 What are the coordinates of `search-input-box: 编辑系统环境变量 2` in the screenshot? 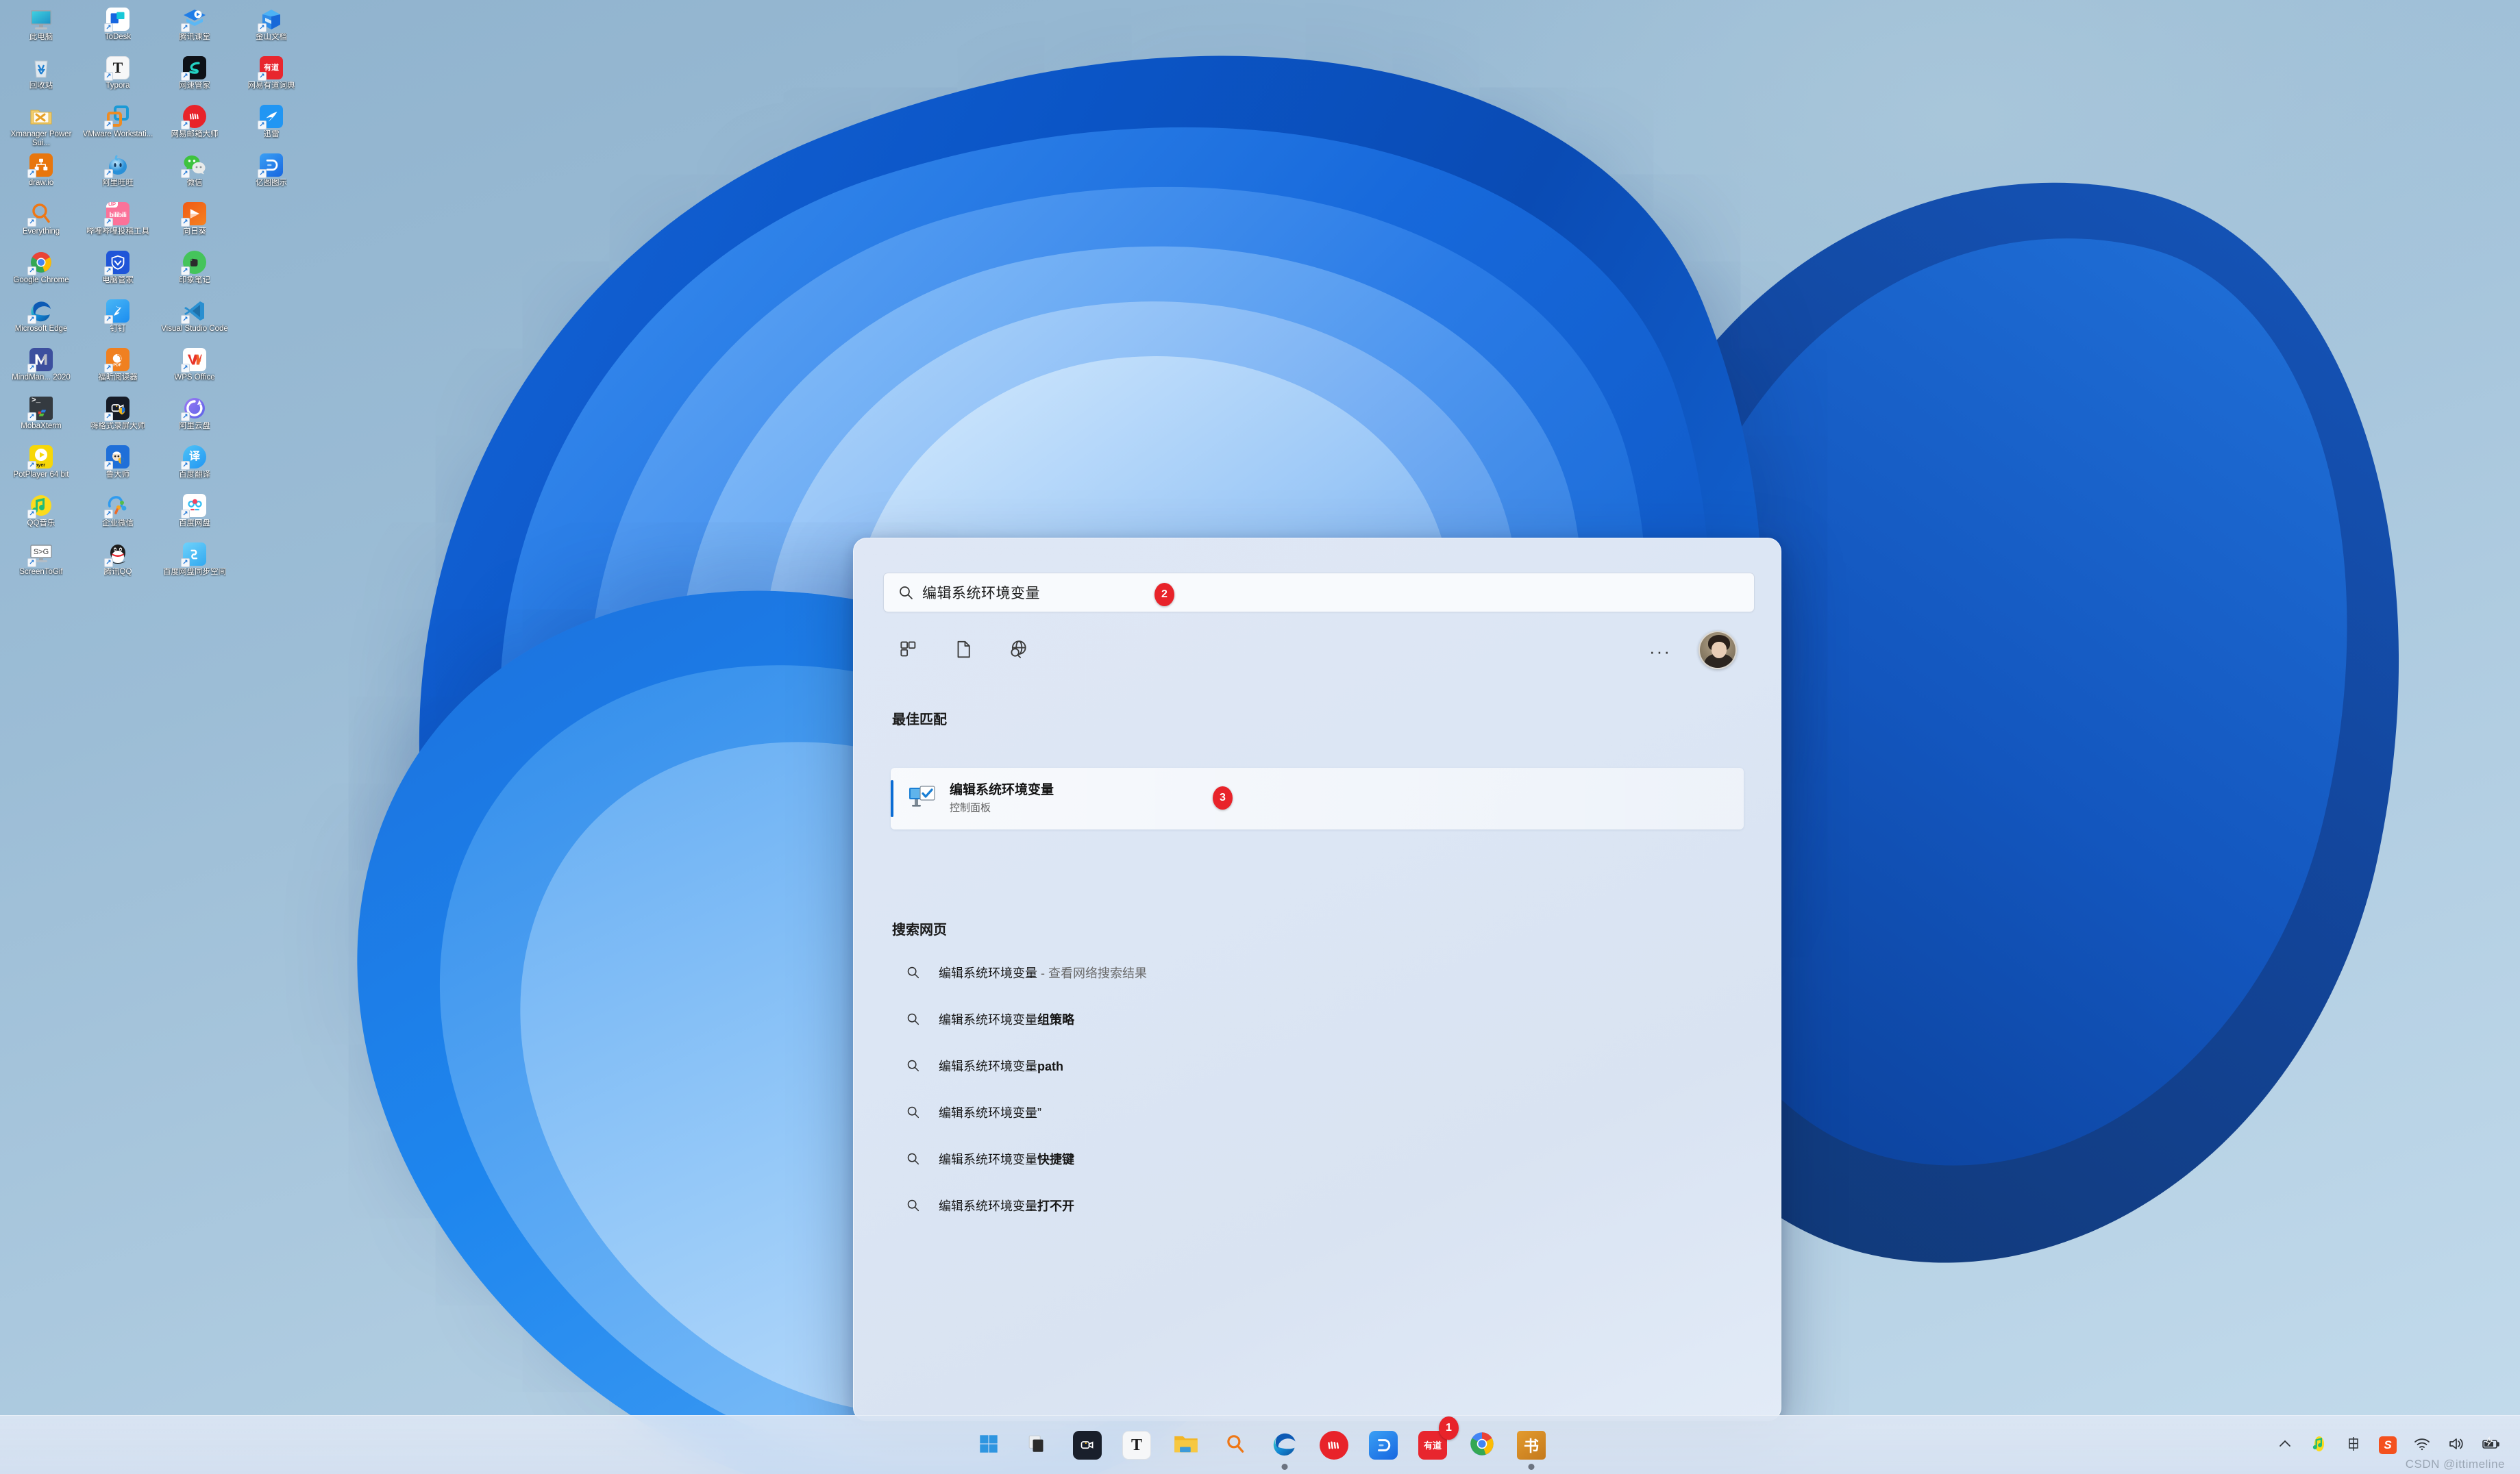 It's located at (1319, 592).